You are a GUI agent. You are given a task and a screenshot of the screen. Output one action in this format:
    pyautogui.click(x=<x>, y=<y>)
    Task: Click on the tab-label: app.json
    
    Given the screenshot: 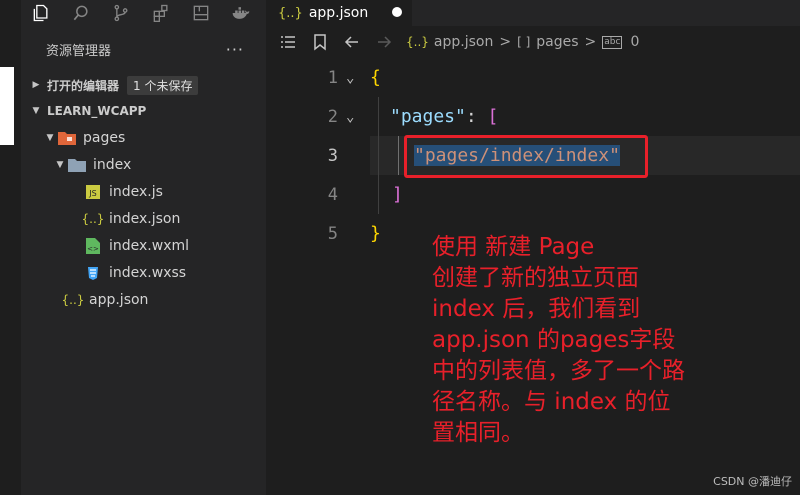 What is the action you would take?
    pyautogui.click(x=338, y=13)
    